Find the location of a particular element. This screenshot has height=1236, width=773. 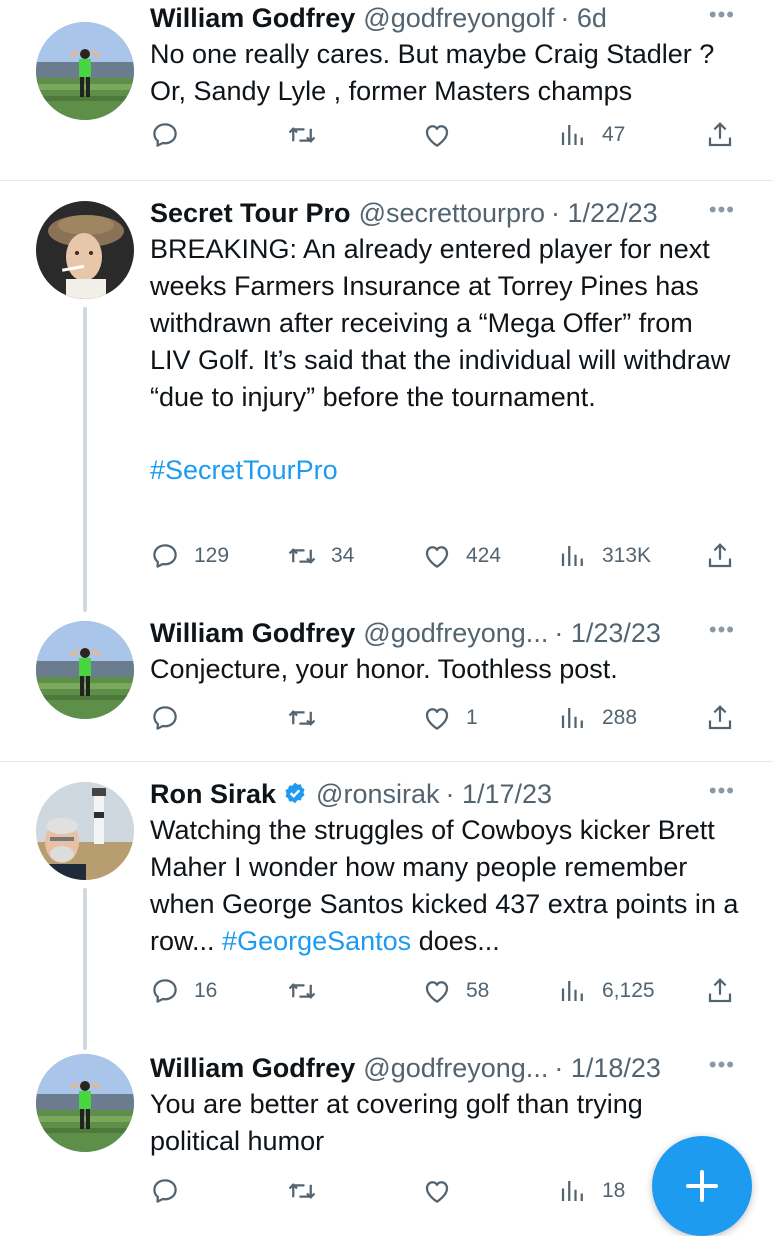

views-count: 6,125 is located at coordinates (628, 990).